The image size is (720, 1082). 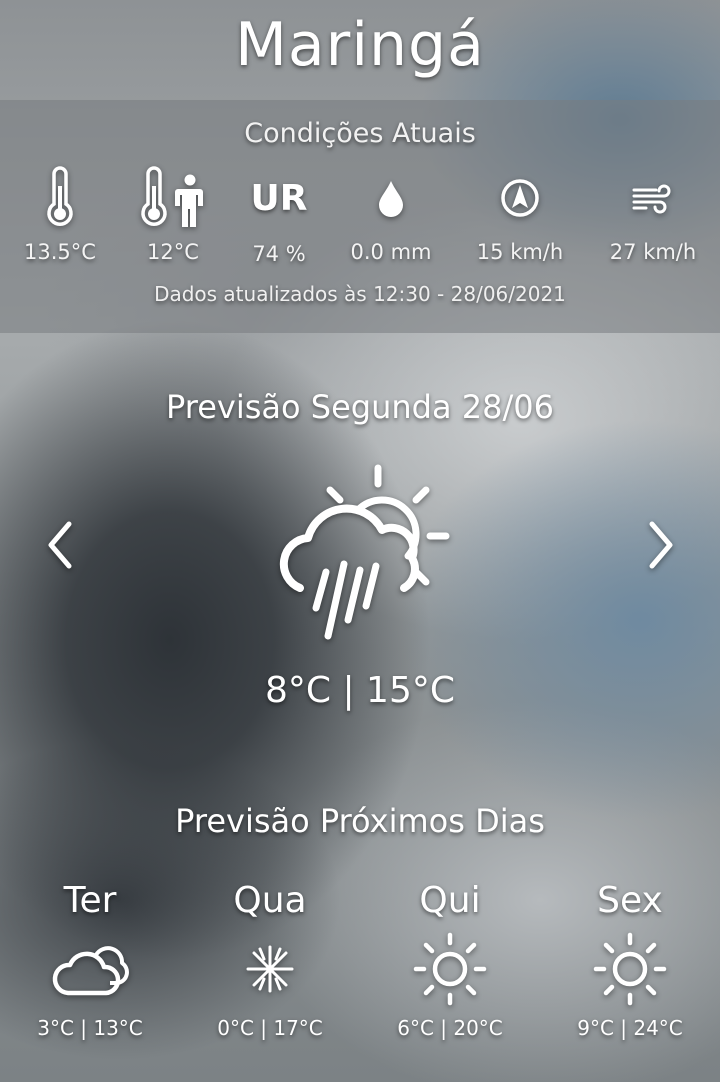 I want to click on chevron-left-icon, so click(x=60, y=545).